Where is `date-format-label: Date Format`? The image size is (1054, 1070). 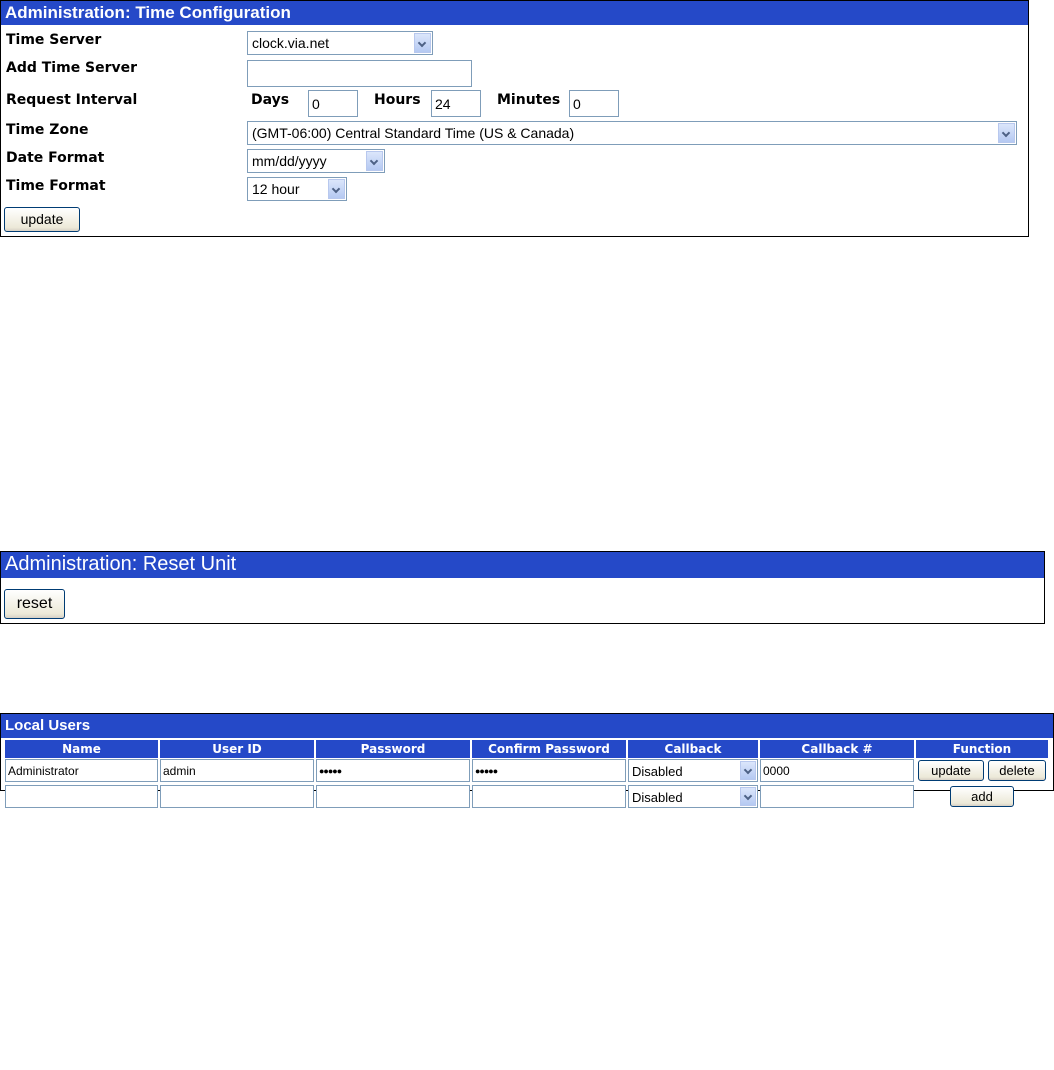 date-format-label: Date Format is located at coordinates (55, 158).